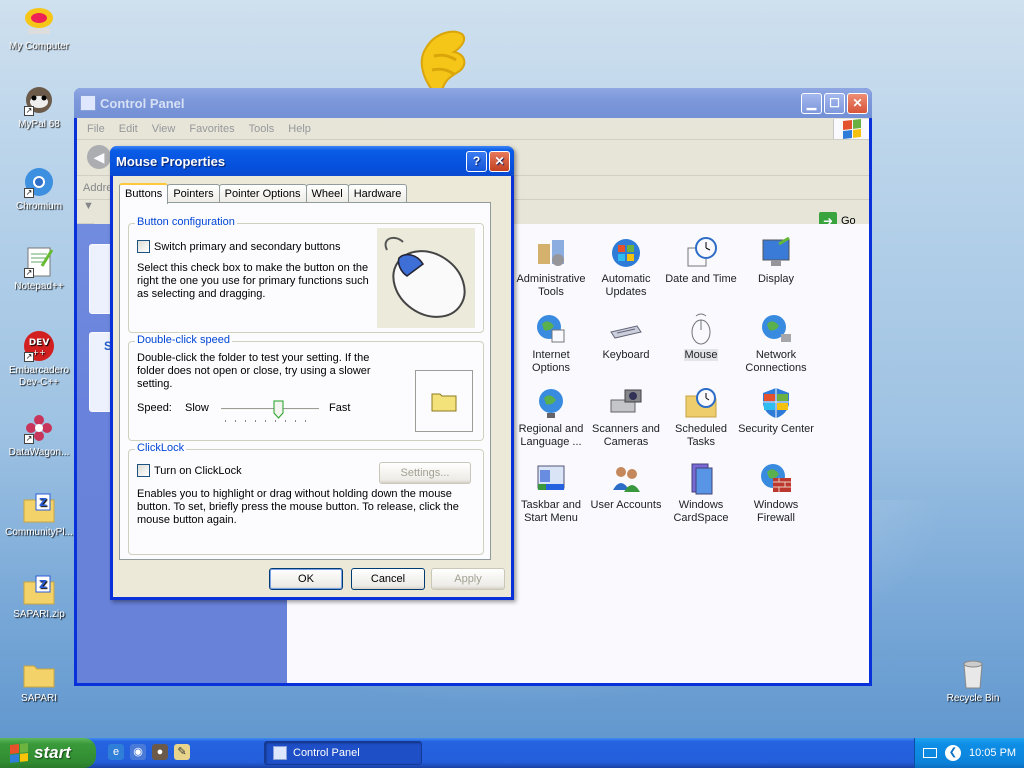 The image size is (1024, 768). What do you see at coordinates (701, 417) in the screenshot?
I see `cp-item-scheduled-tasks: Scheduled Tasks` at bounding box center [701, 417].